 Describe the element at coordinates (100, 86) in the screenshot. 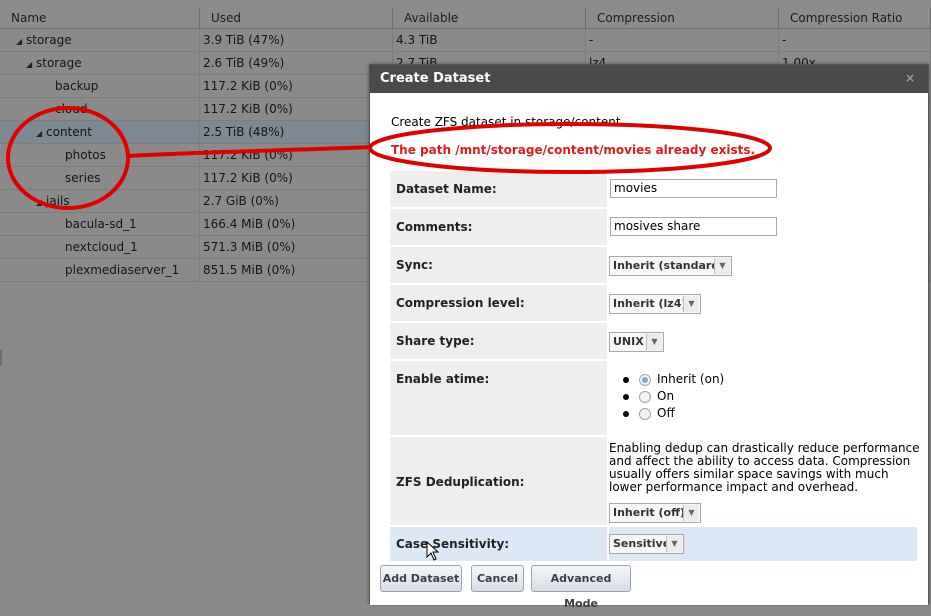

I see `tree-node-cell: backup` at that location.